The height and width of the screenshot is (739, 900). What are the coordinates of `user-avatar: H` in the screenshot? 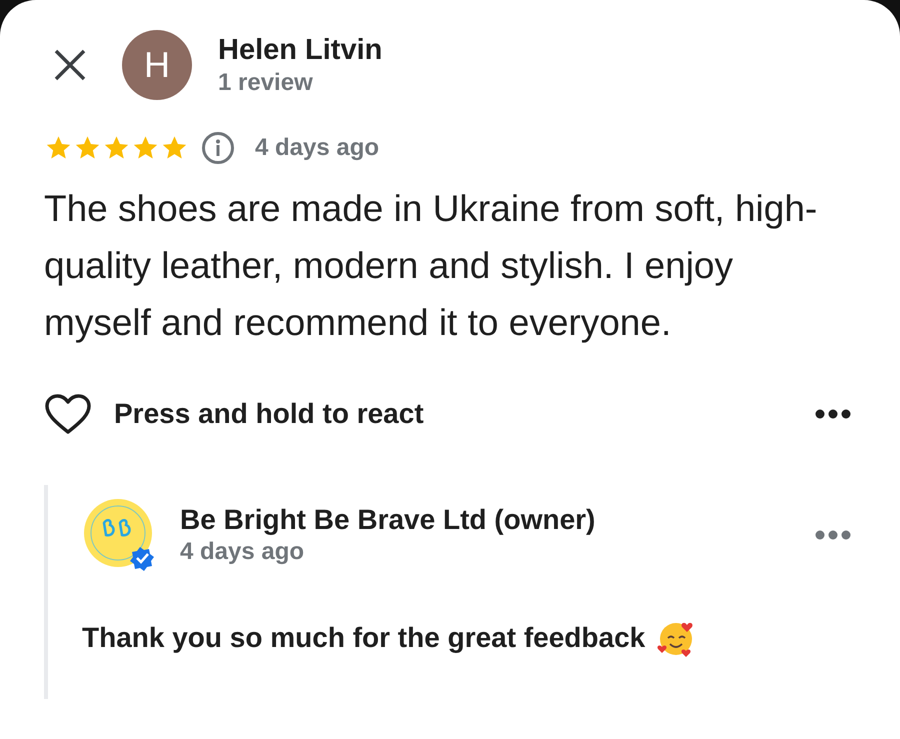 It's located at (157, 65).